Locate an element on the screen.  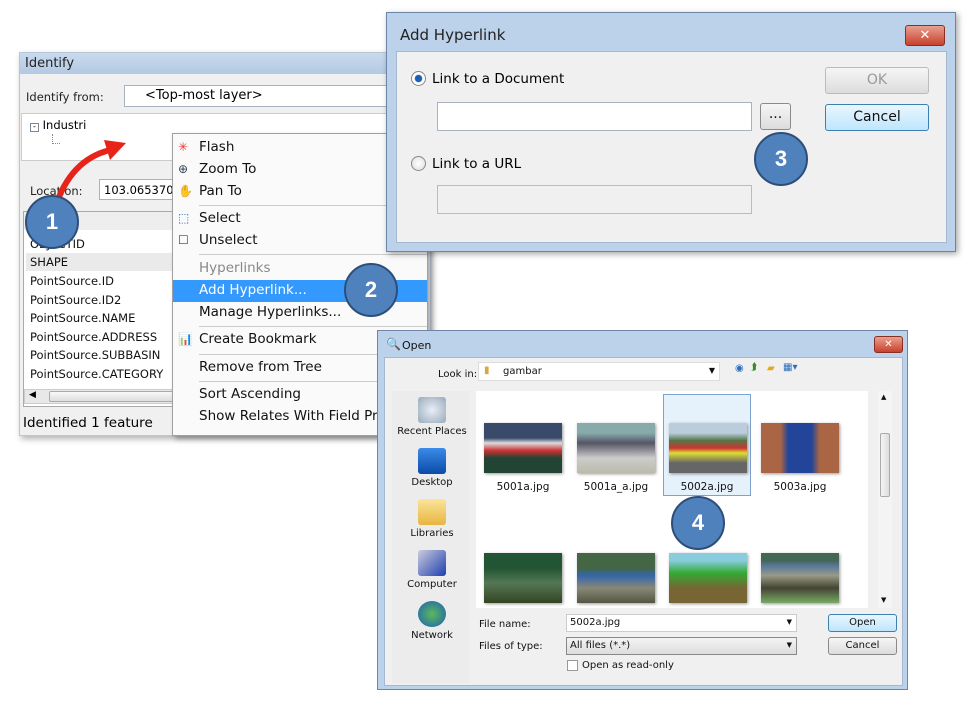
red-arrow-annotation is located at coordinates (89, 174).